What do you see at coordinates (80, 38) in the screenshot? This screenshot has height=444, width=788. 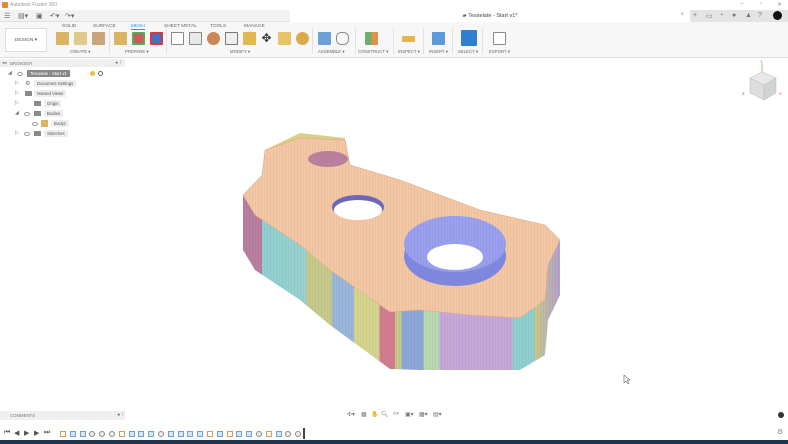 I see `tessellate-icon` at bounding box center [80, 38].